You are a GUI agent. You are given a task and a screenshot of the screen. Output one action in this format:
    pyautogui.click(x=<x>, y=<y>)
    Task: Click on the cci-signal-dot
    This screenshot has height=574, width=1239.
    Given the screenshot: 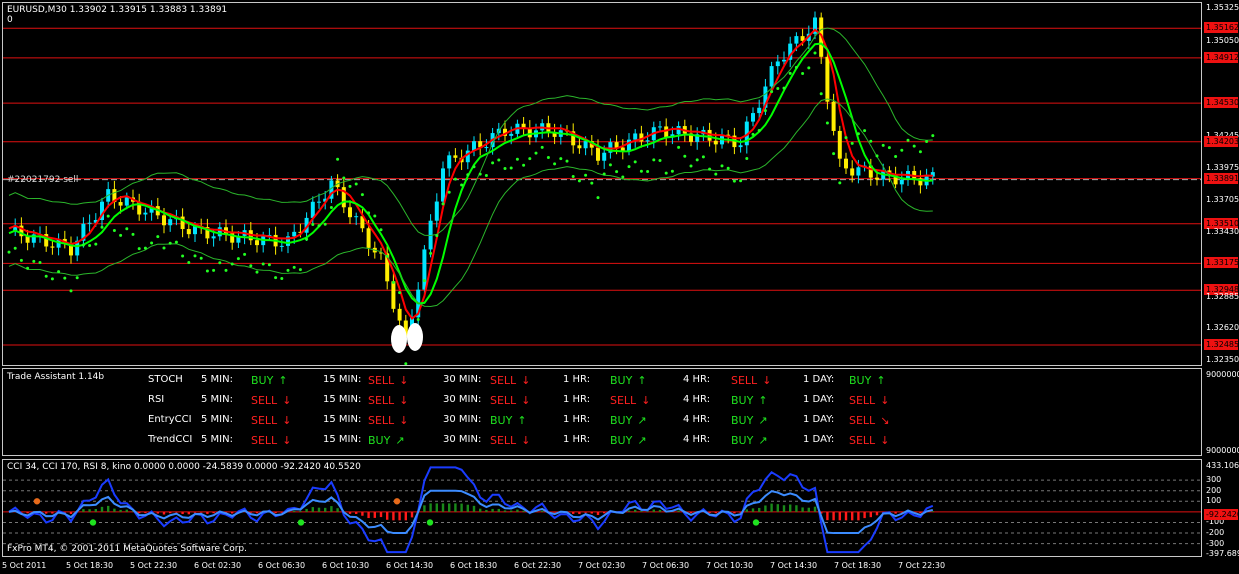 What is the action you would take?
    pyautogui.click(x=430, y=522)
    